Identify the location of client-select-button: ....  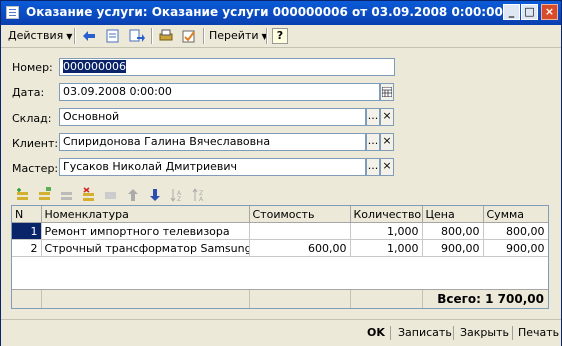
(373, 142).